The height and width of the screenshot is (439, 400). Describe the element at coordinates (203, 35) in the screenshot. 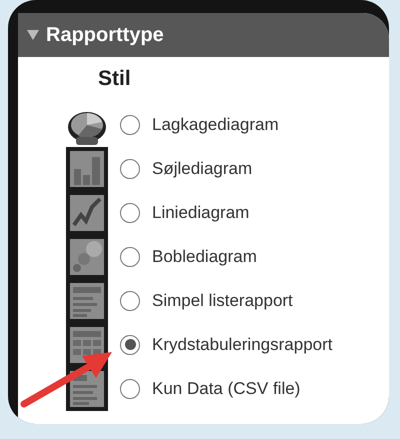

I see `panel-header: Rapporttype` at that location.